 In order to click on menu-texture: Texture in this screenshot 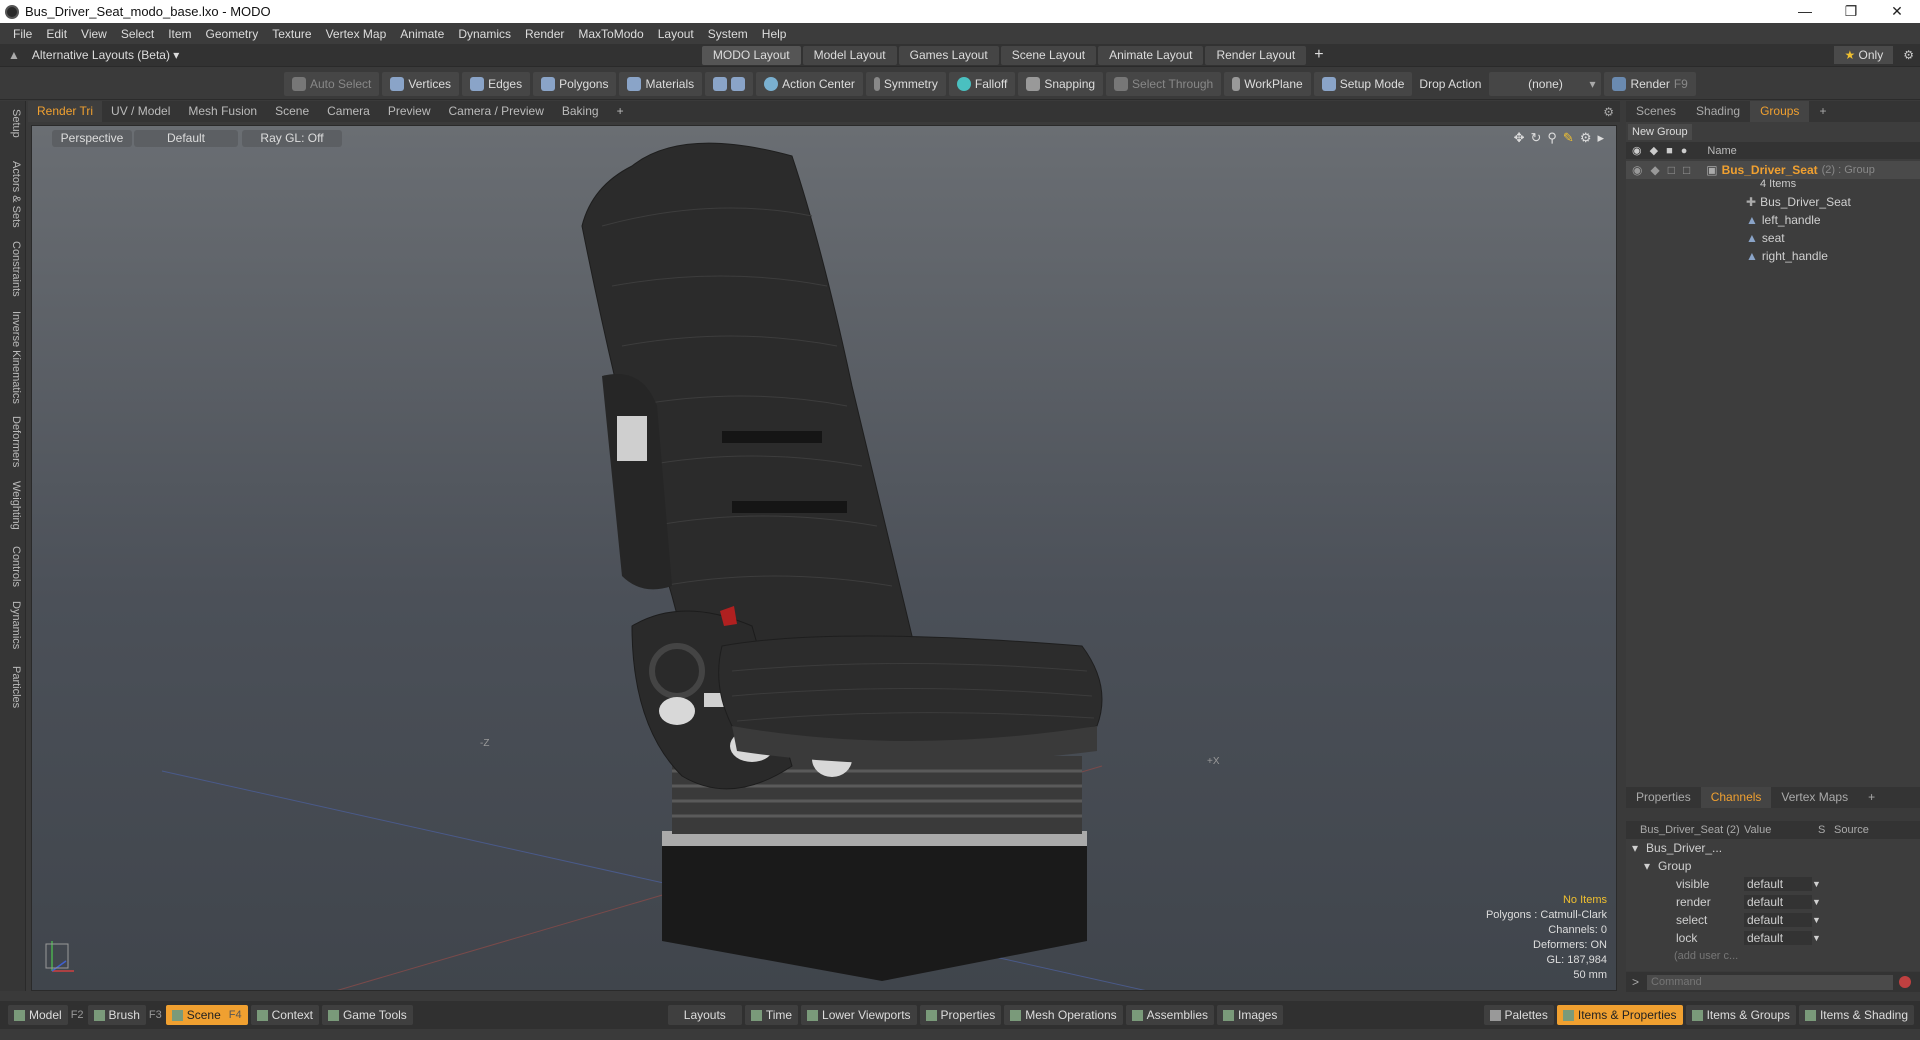, I will do `click(291, 34)`.